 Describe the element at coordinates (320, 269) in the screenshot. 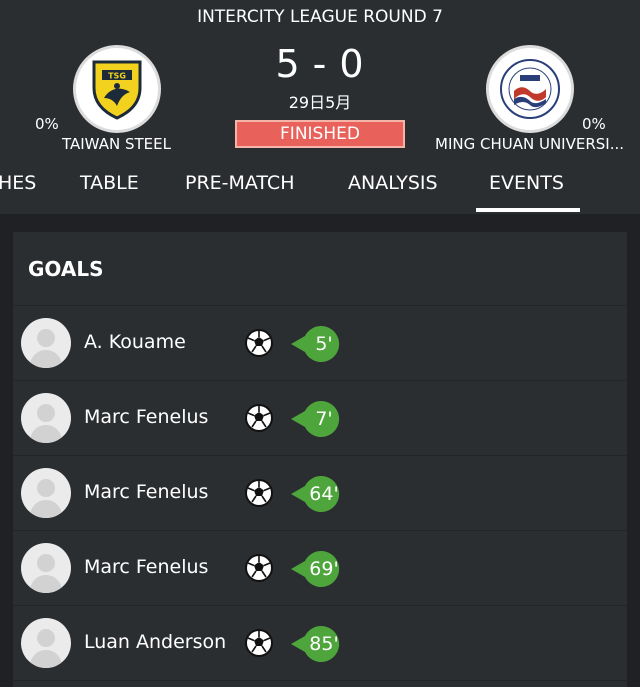

I see `goals-header: GOALS` at that location.